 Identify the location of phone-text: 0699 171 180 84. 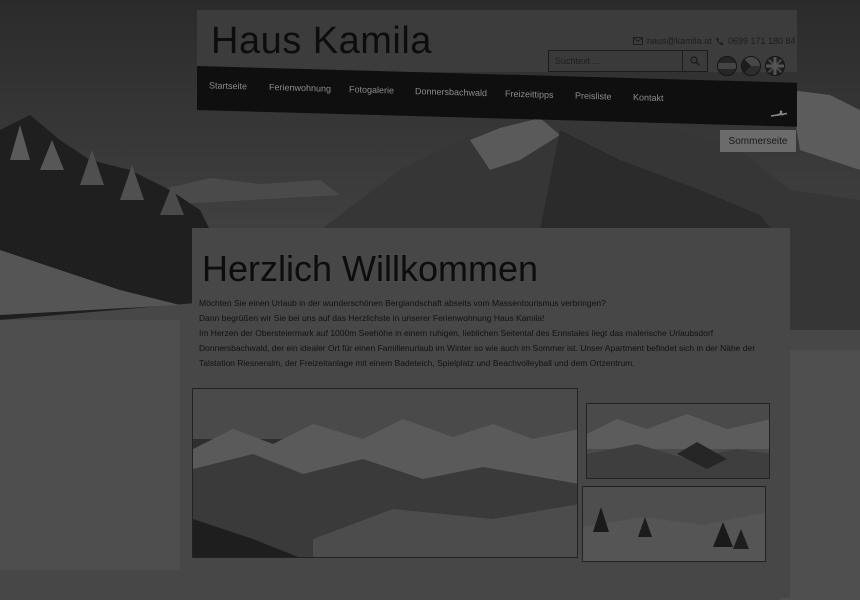
(762, 41).